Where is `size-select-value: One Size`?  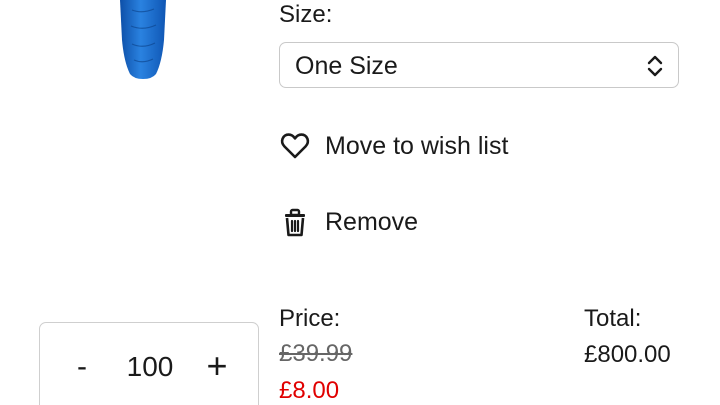 size-select-value: One Size is located at coordinates (346, 66).